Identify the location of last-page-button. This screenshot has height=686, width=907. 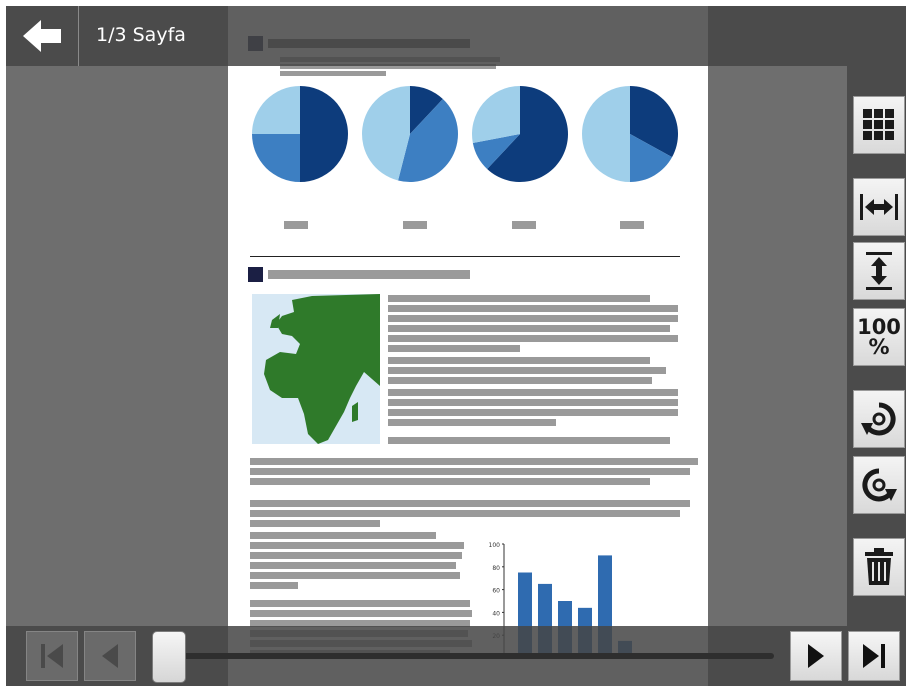
(874, 656).